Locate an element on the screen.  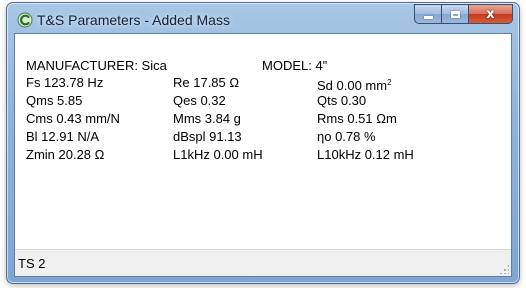
param-dbspl: dBspl 91.13 is located at coordinates (207, 136).